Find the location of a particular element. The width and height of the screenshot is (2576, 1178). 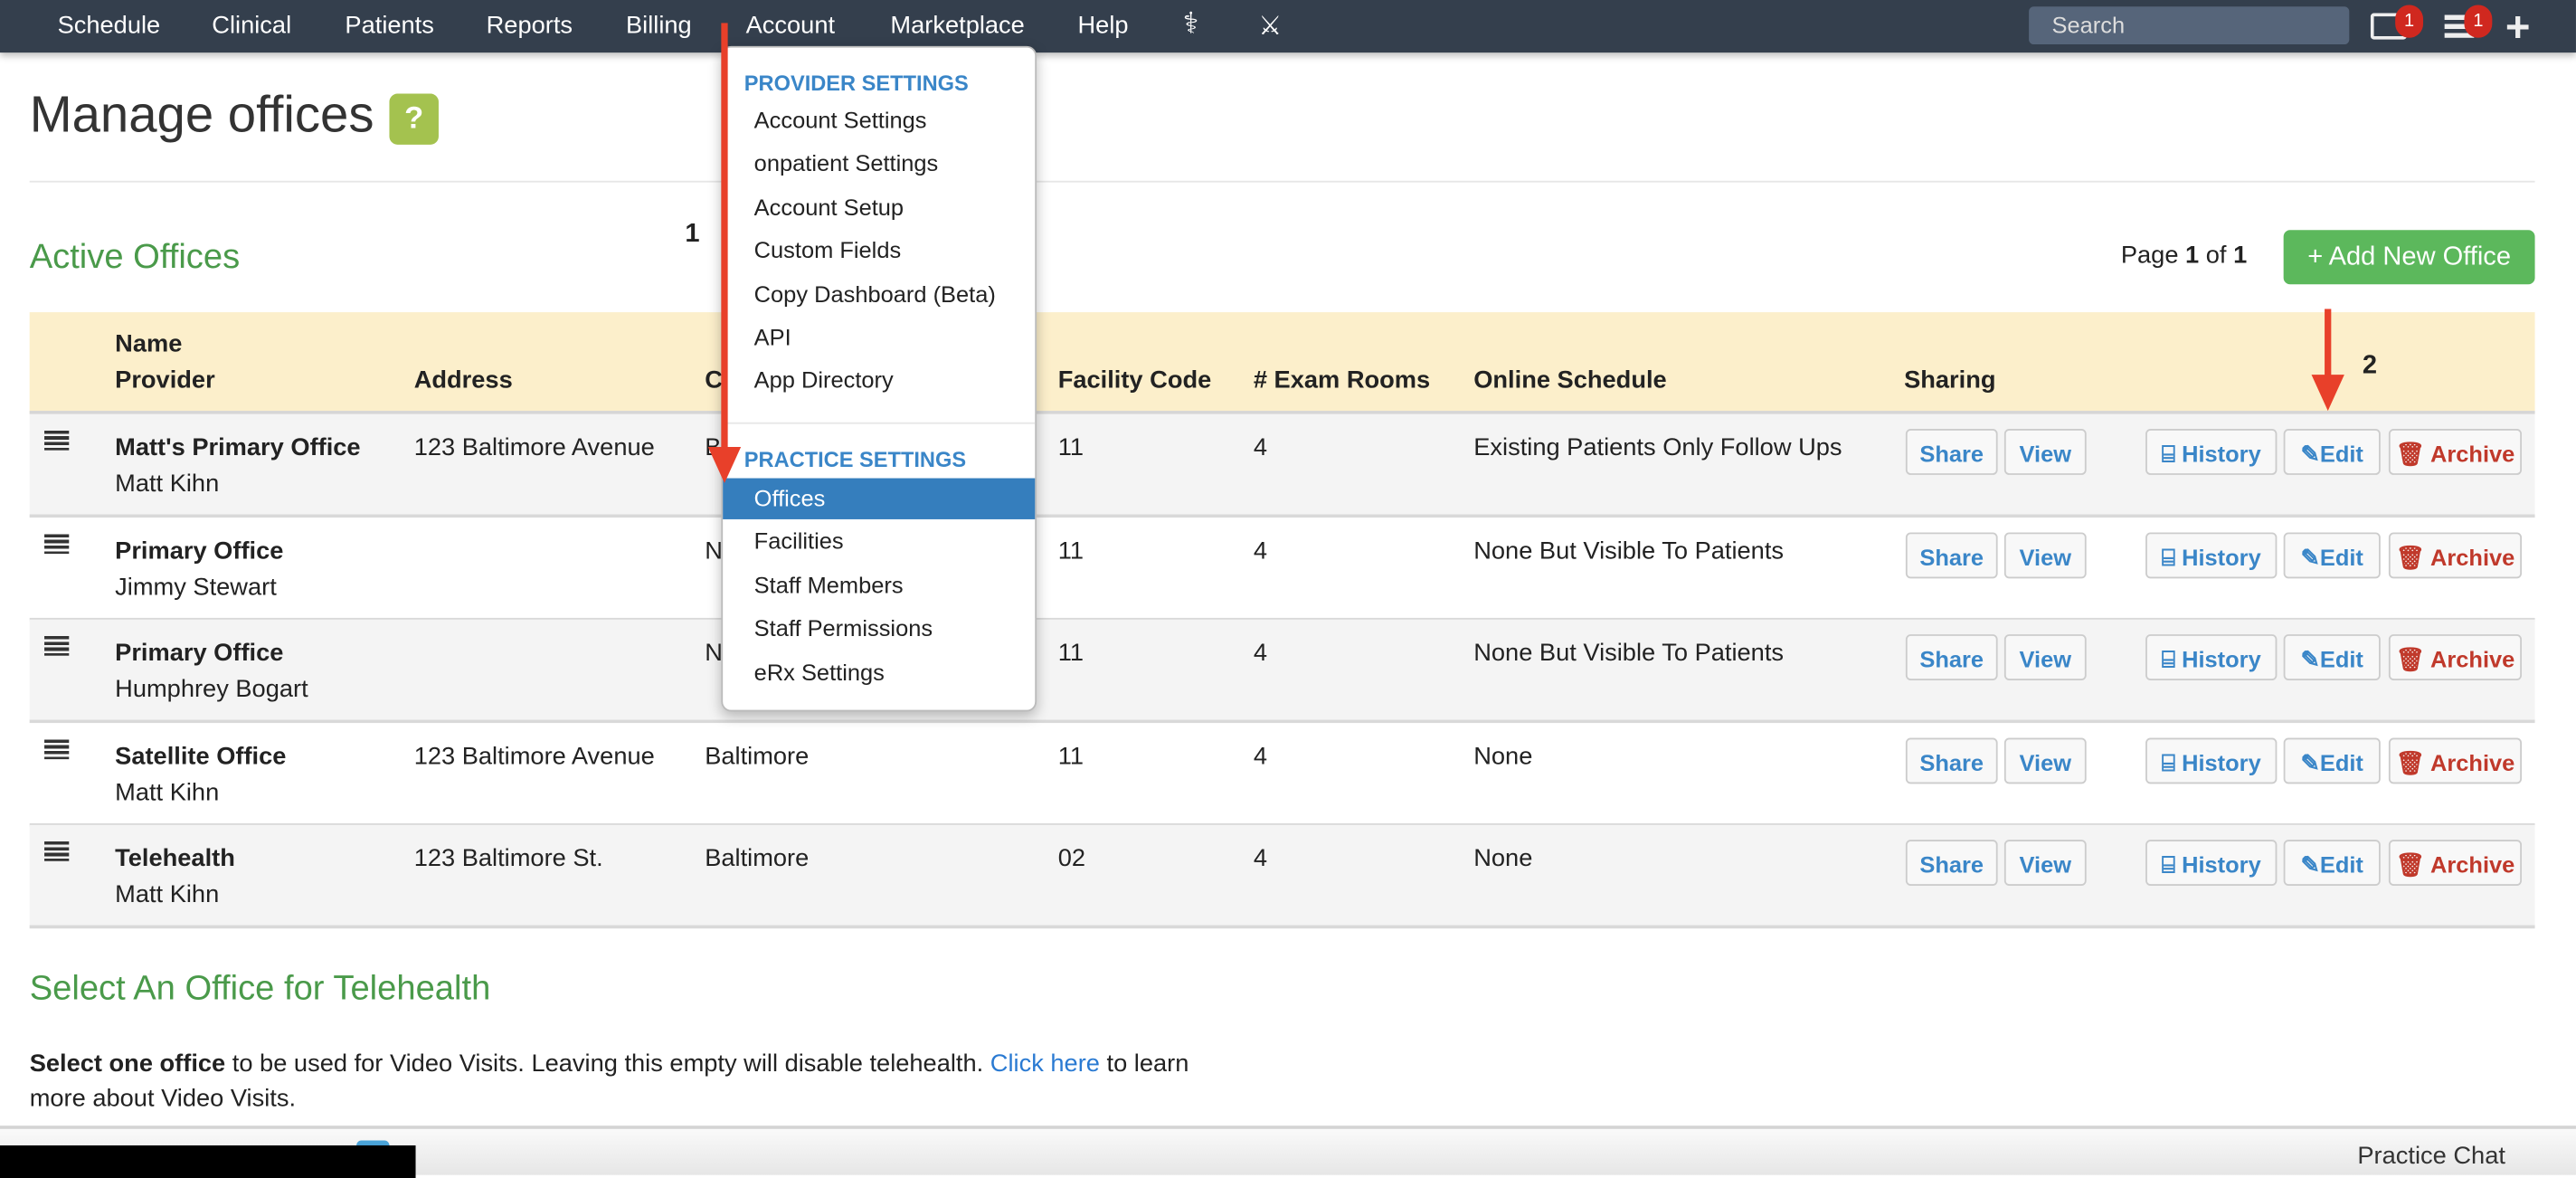

header-facility-code: Facility Code is located at coordinates (1134, 380).